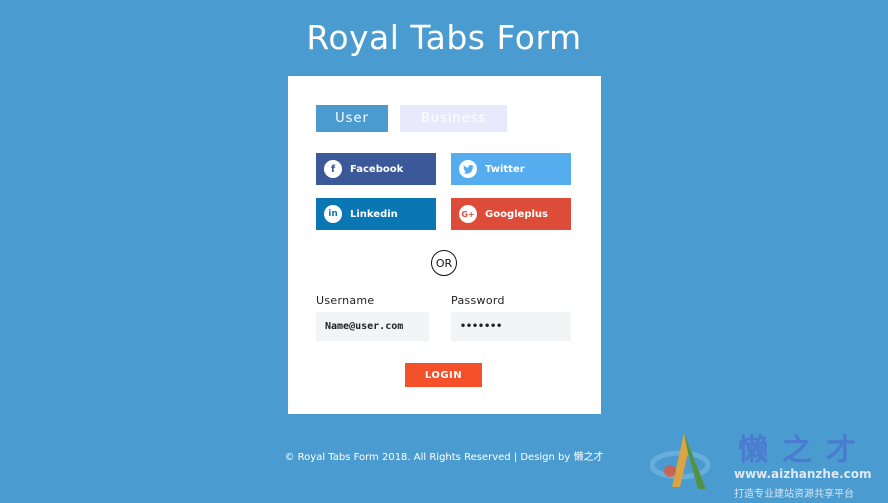  Describe the element at coordinates (333, 214) in the screenshot. I see `linkedin-icon: in` at that location.